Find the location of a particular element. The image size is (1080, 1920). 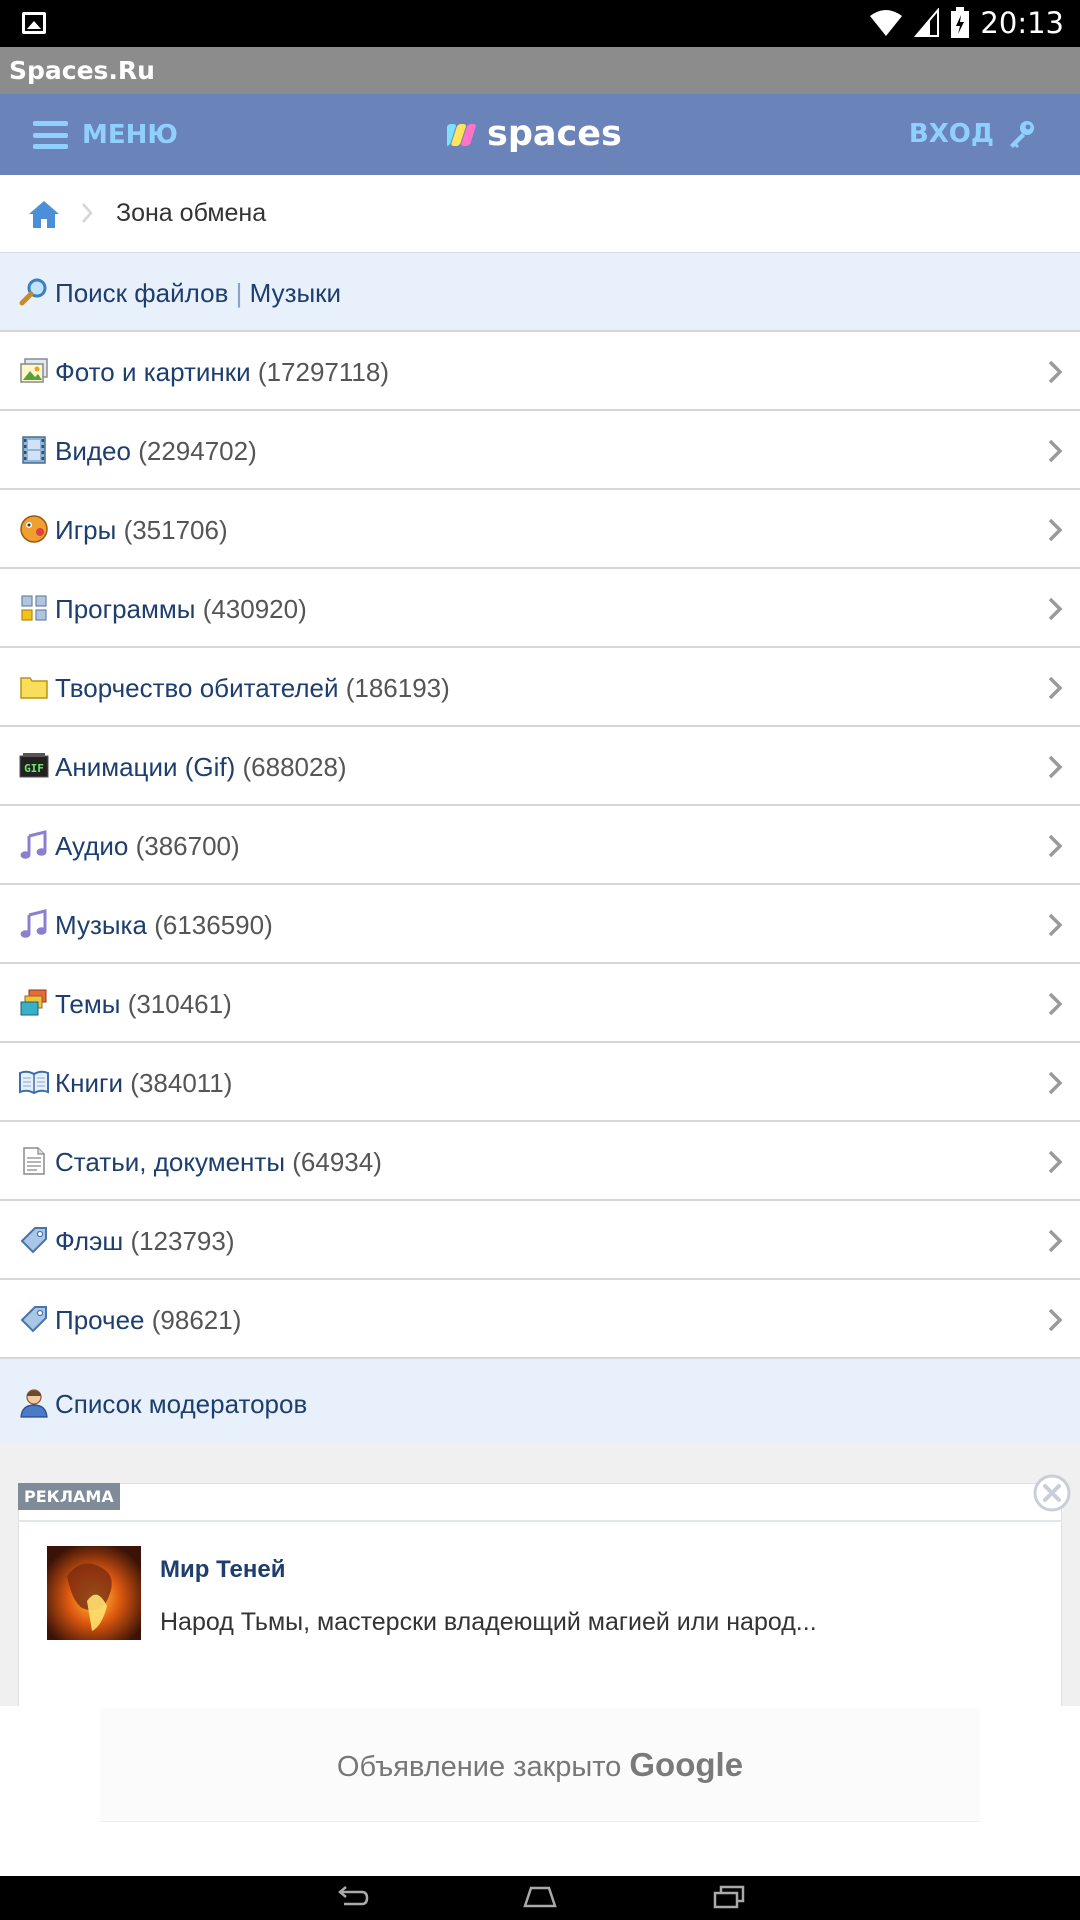

logo-text: spaces is located at coordinates (554, 134).